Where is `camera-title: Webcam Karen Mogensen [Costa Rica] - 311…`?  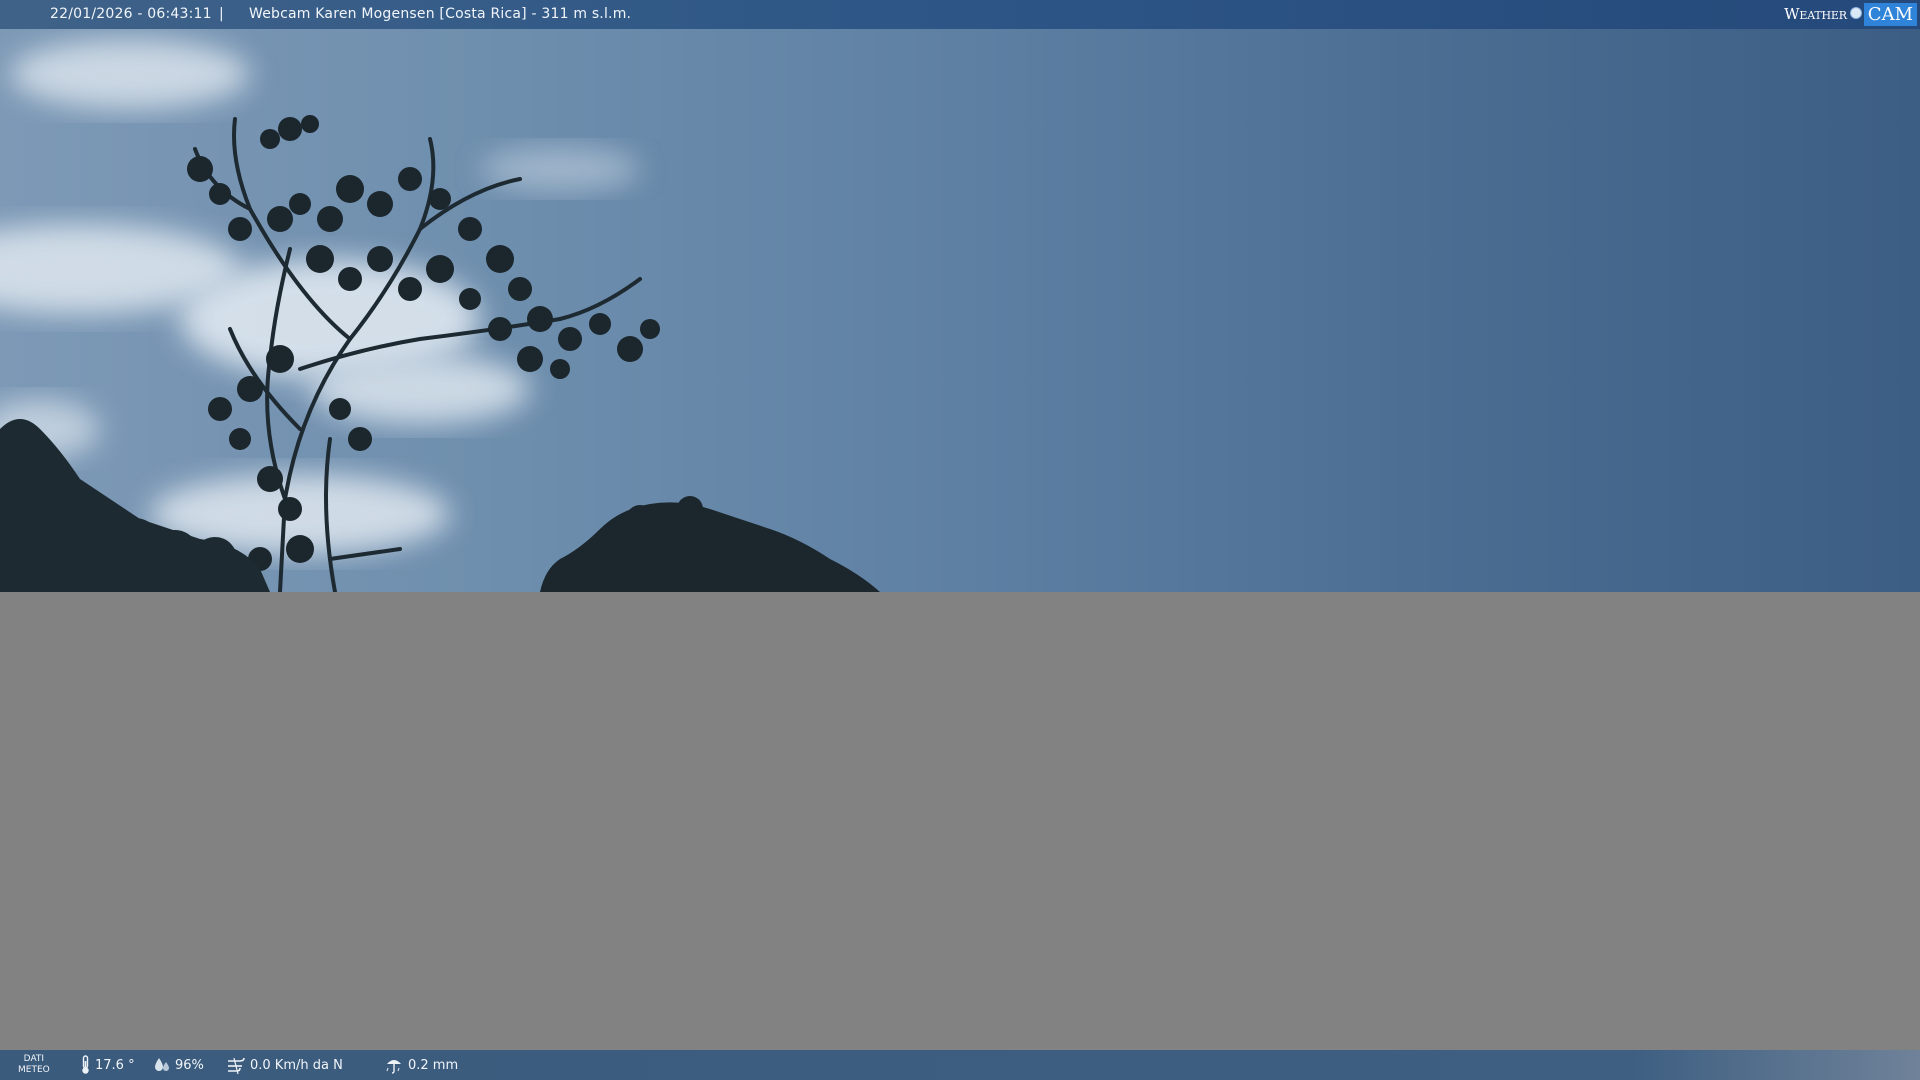 camera-title: Webcam Karen Mogensen [Costa Rica] - 311… is located at coordinates (440, 14).